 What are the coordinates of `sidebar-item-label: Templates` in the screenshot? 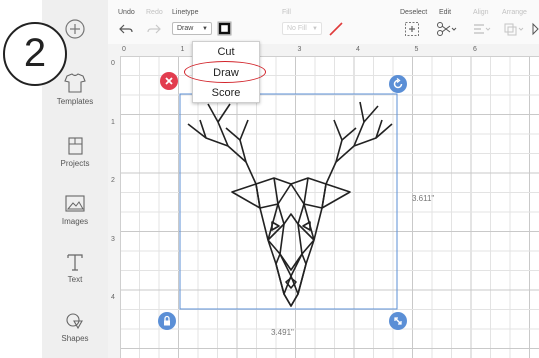 It's located at (75, 101).